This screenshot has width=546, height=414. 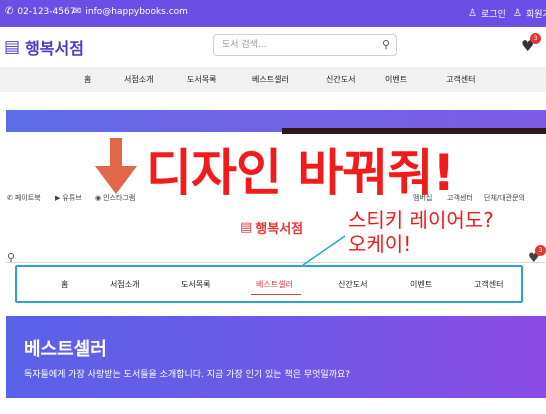 What do you see at coordinates (380, 244) in the screenshot?
I see `annotation-line-2: 오케이!` at bounding box center [380, 244].